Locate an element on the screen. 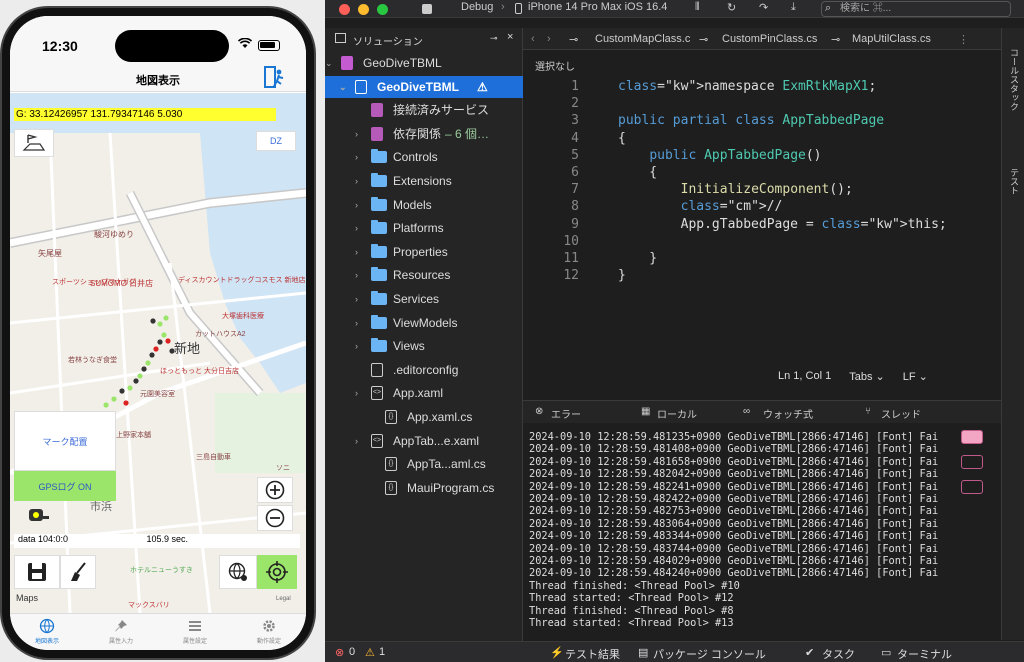 The width and height of the screenshot is (1024, 662). chevron-left-icon: ‹ is located at coordinates (533, 39).